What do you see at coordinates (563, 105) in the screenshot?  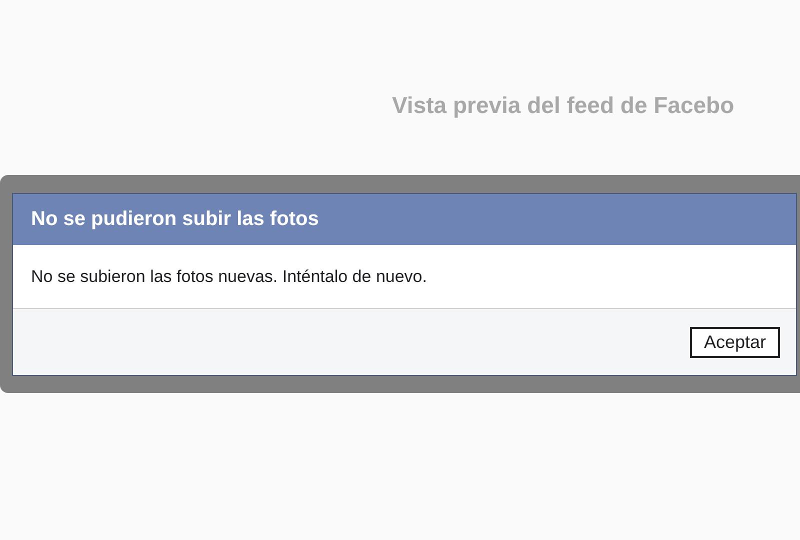 I see `page-heading: Vista previa del feed de Facebo` at bounding box center [563, 105].